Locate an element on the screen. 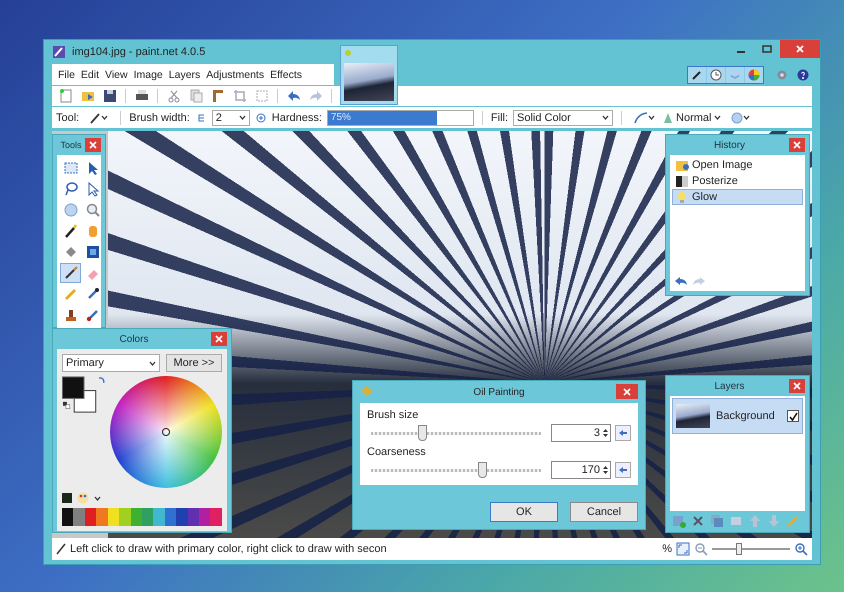 The image size is (844, 592). parameter-label: Coarseness is located at coordinates (397, 452).